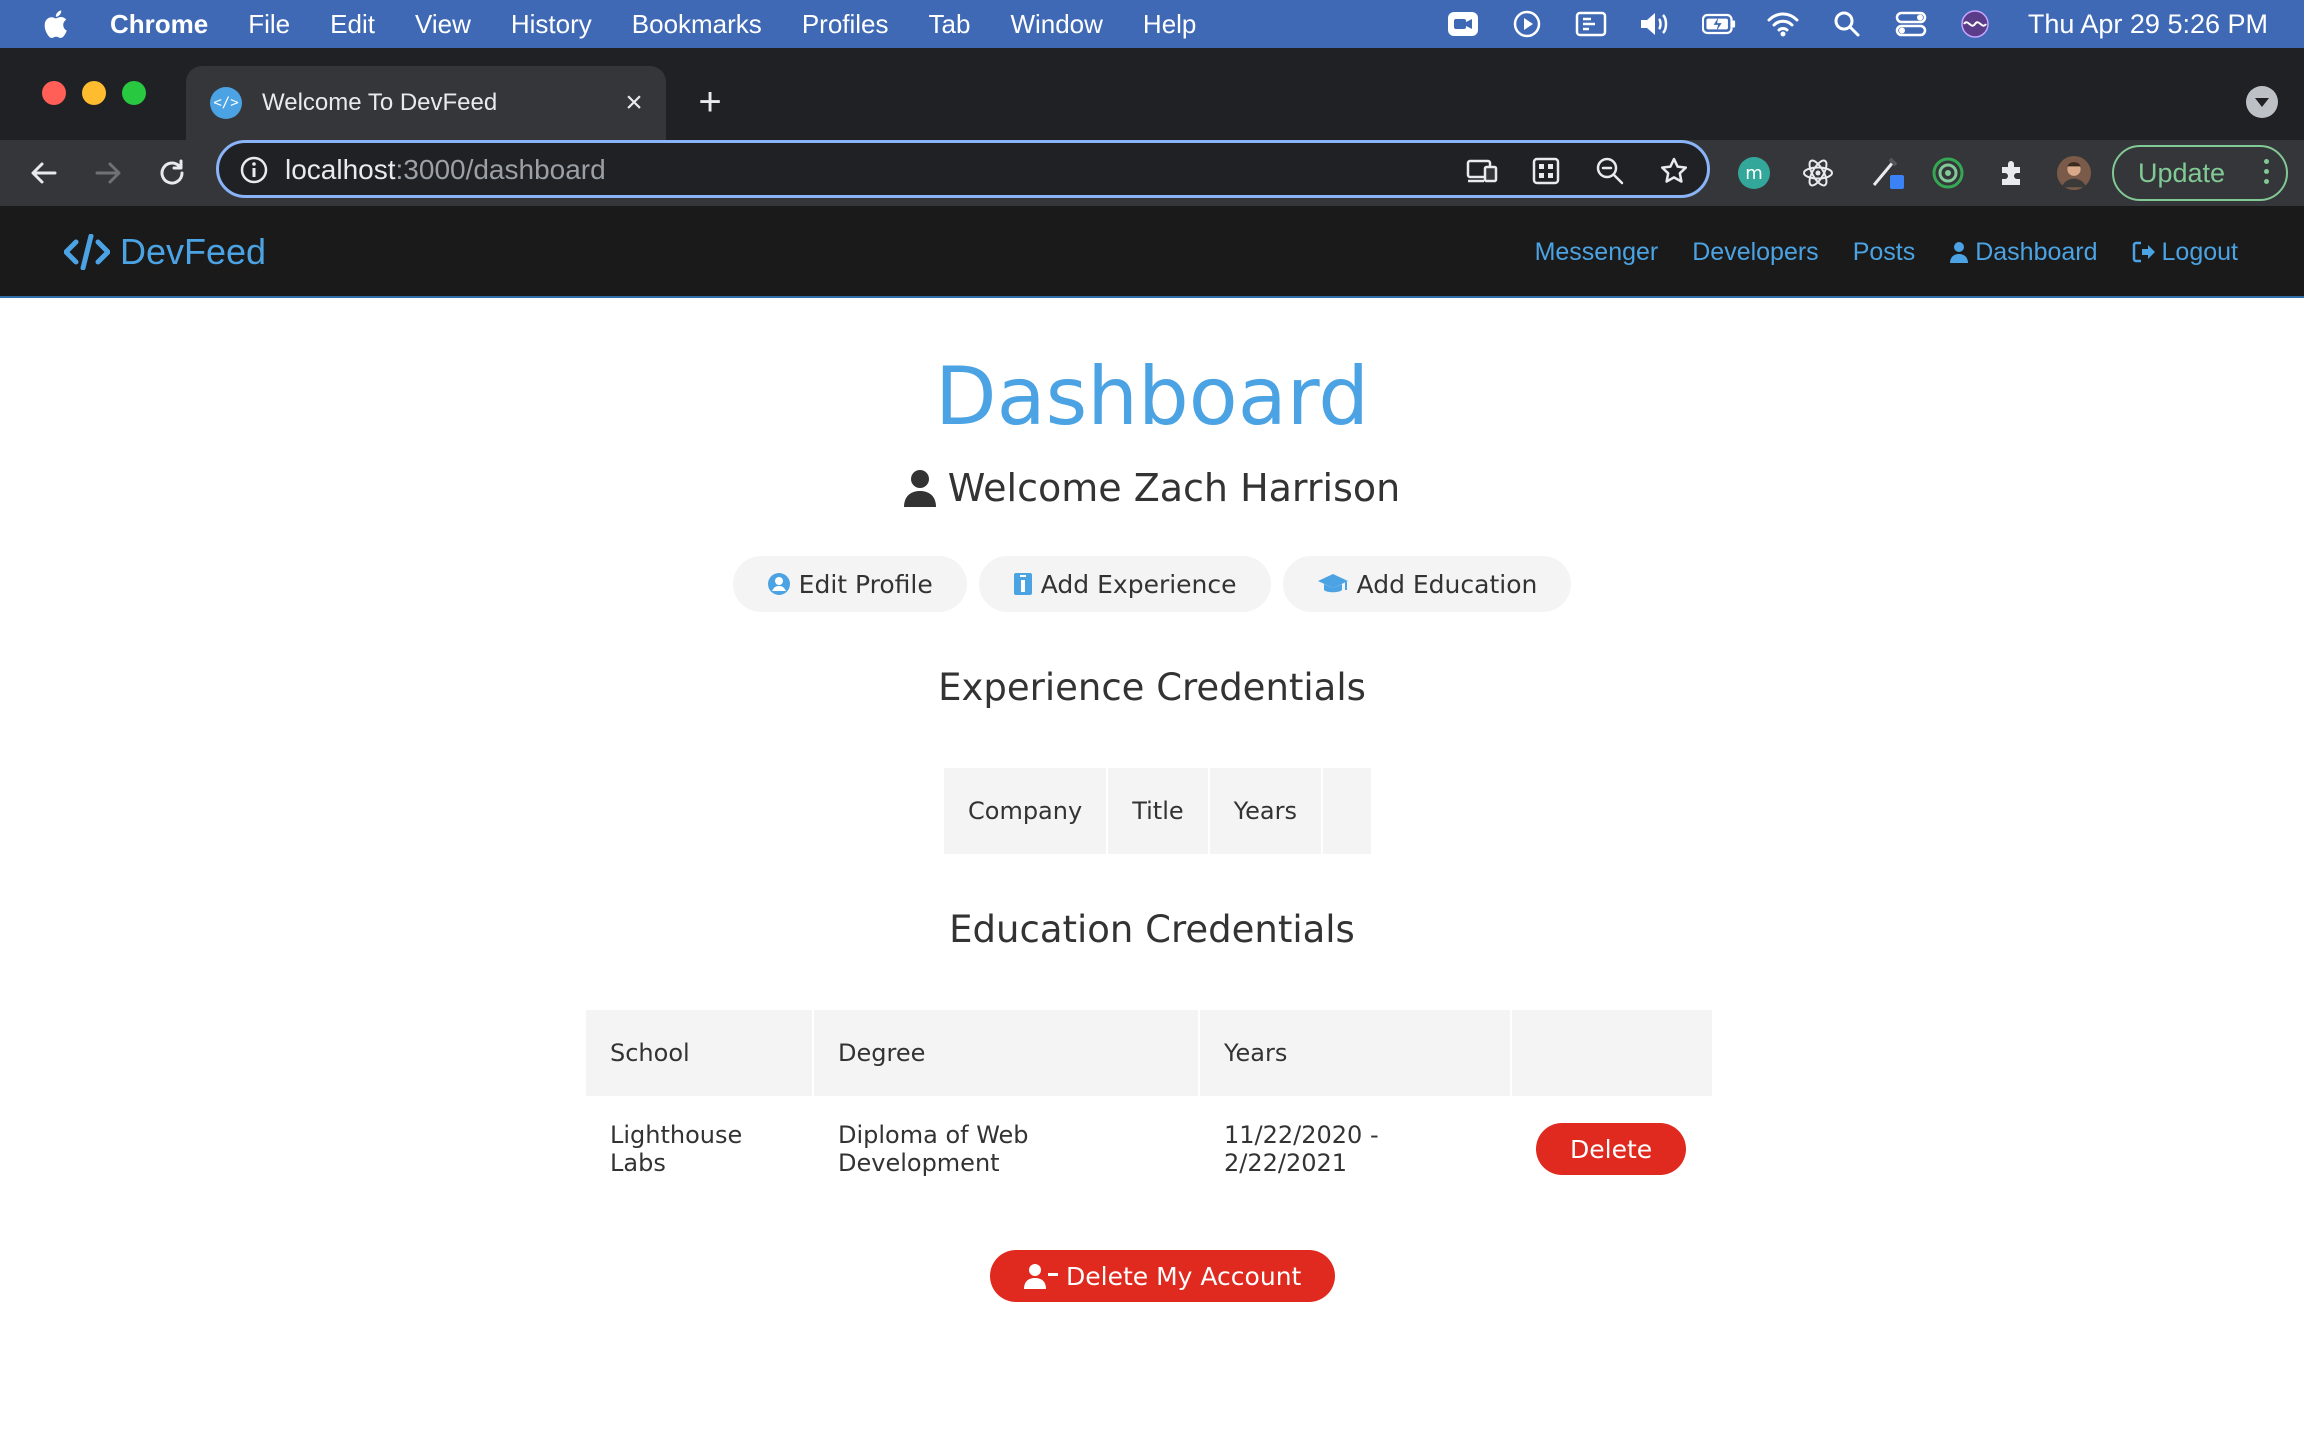 The width and height of the screenshot is (2304, 1440). Describe the element at coordinates (165, 252) in the screenshot. I see `devfeed-logo: DevFeed` at that location.